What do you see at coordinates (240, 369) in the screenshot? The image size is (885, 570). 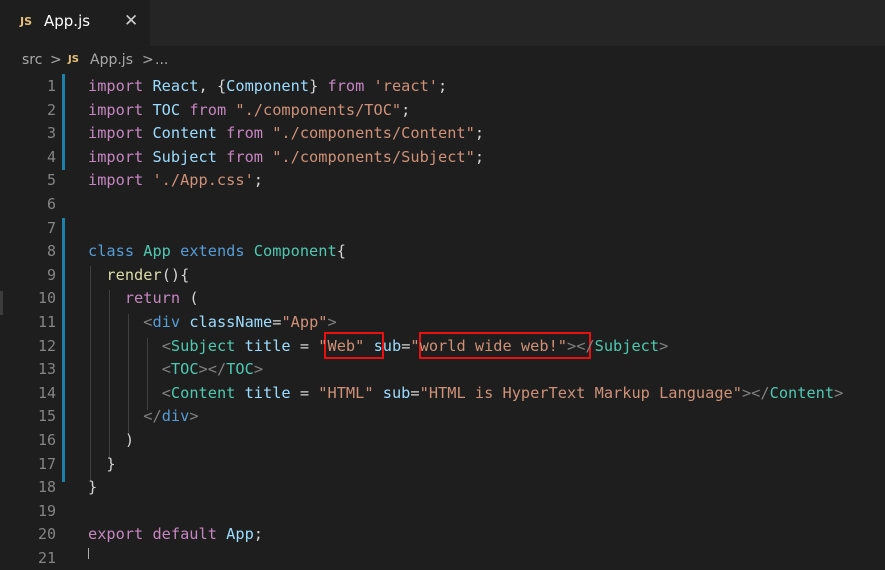 I see `code-token: TOC` at bounding box center [240, 369].